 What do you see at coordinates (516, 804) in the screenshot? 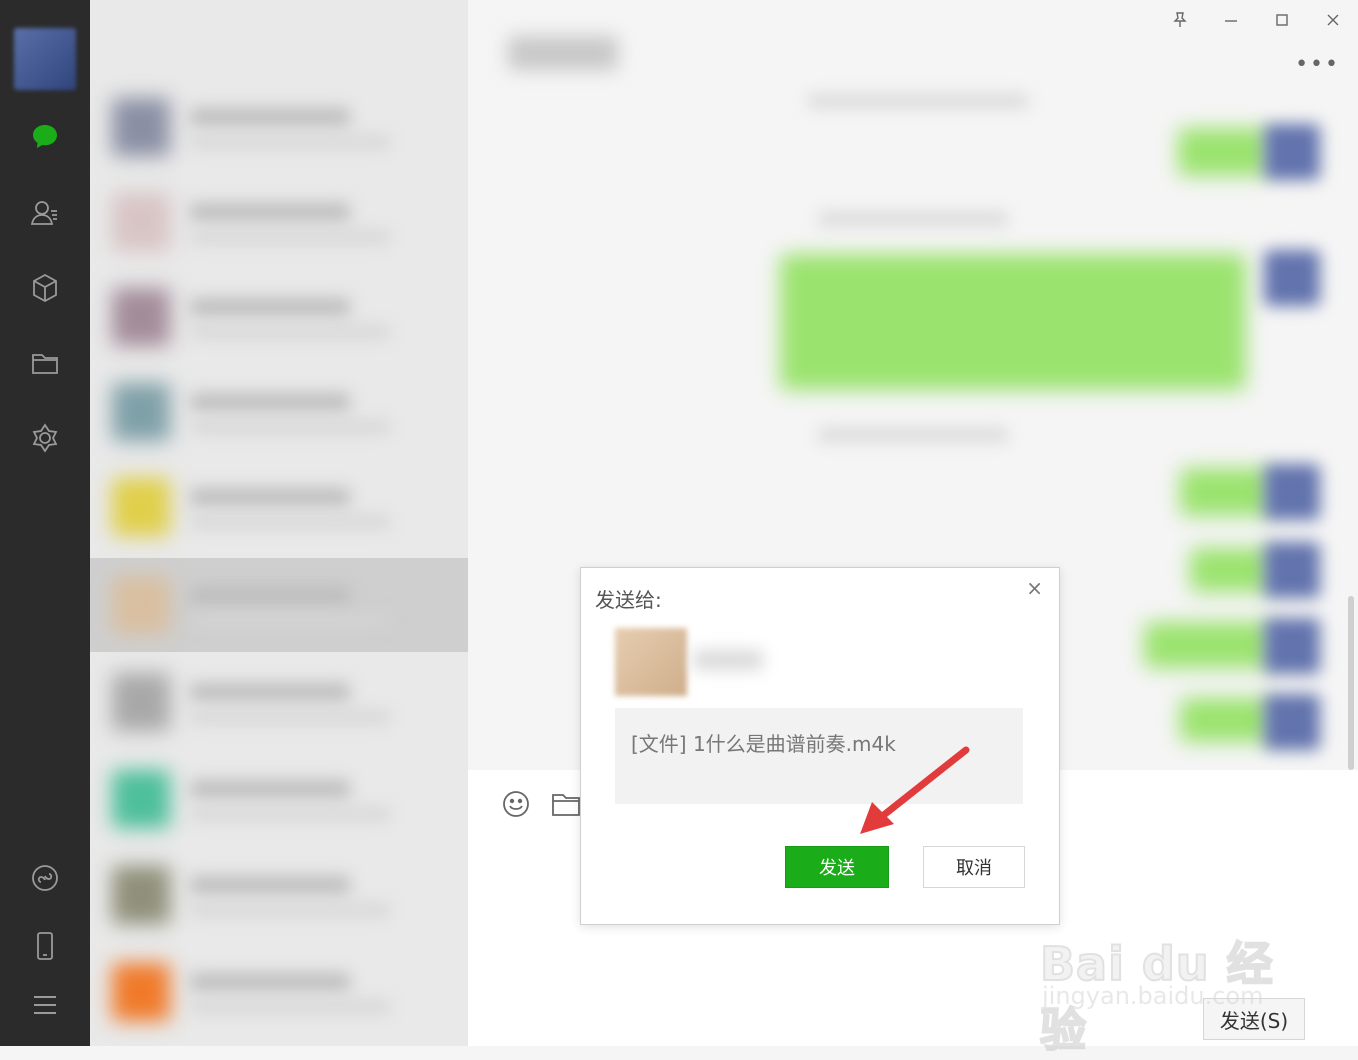
I see `emoji-icon` at bounding box center [516, 804].